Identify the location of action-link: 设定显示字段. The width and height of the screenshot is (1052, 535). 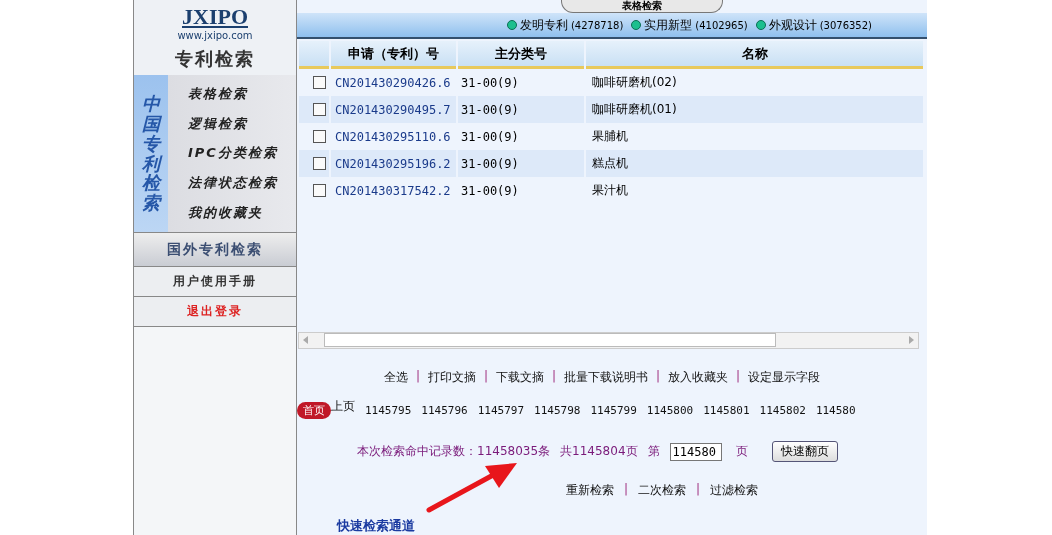
(784, 377).